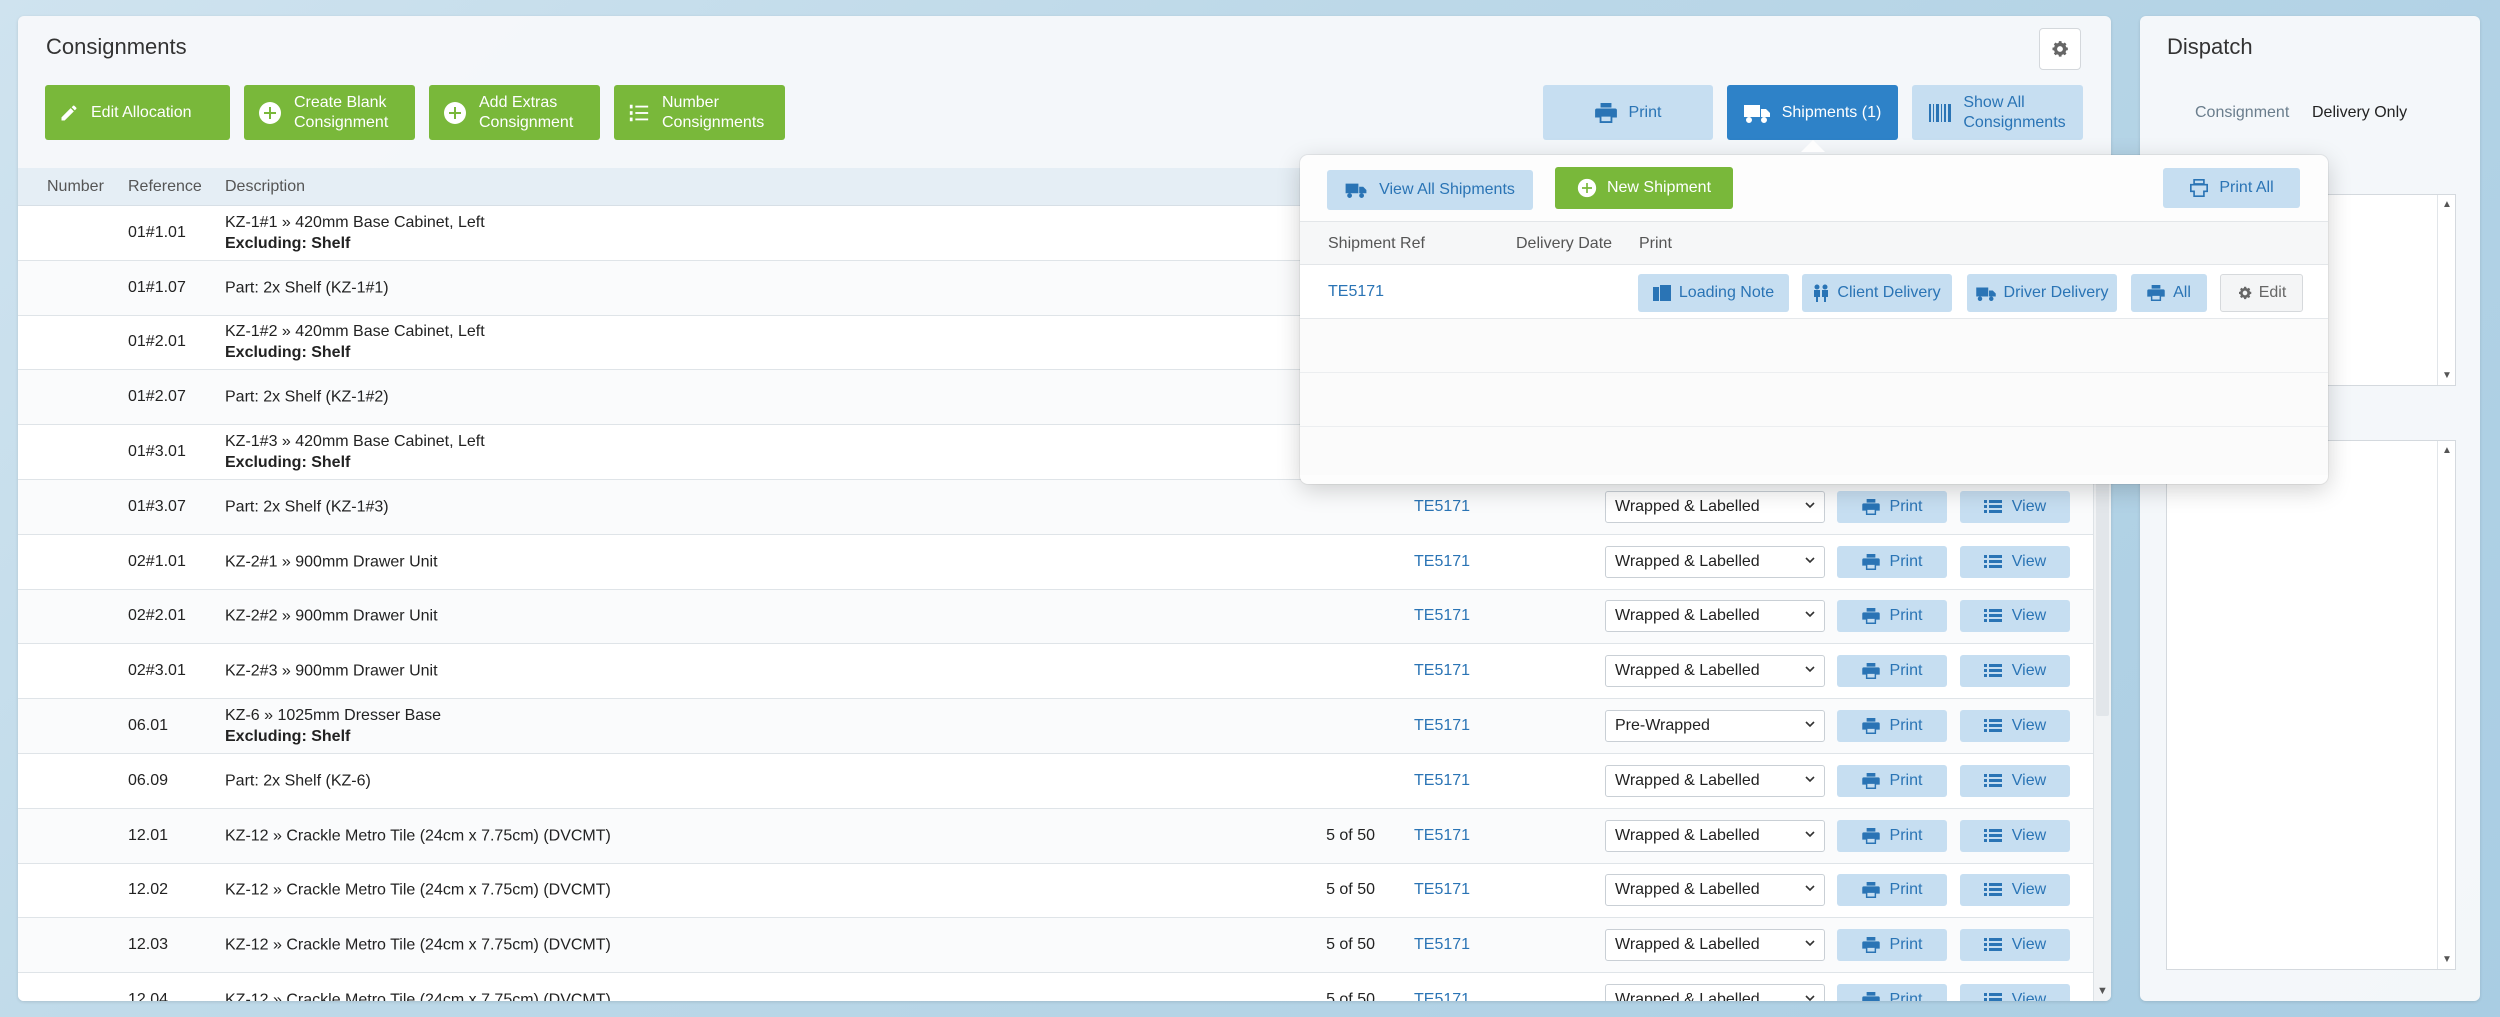 Image resolution: width=2500 pixels, height=1017 pixels. What do you see at coordinates (1356, 292) in the screenshot?
I see `shipment-ref-link: TE5171` at bounding box center [1356, 292].